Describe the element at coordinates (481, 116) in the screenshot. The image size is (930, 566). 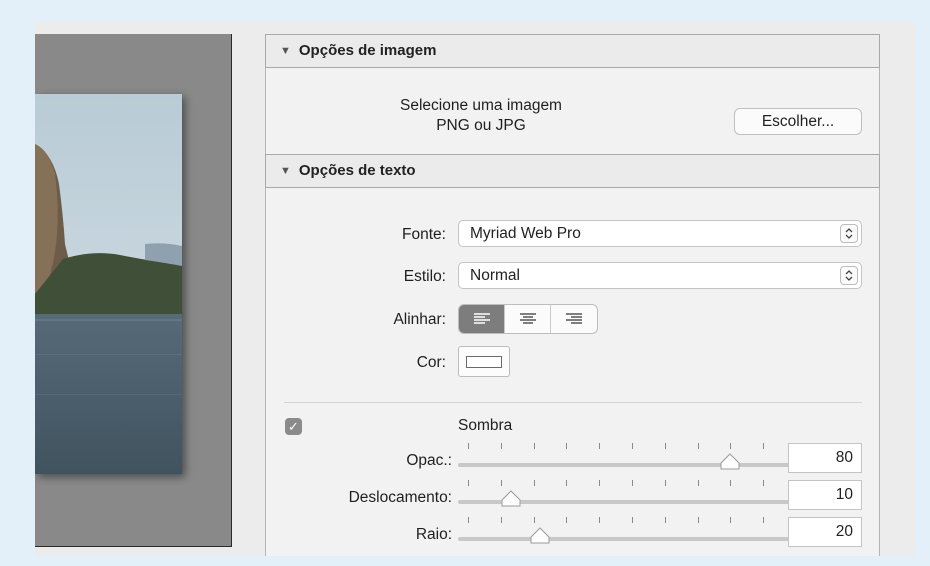
I see `image-hint: Selecione uma imagem PNG ou JPG` at that location.